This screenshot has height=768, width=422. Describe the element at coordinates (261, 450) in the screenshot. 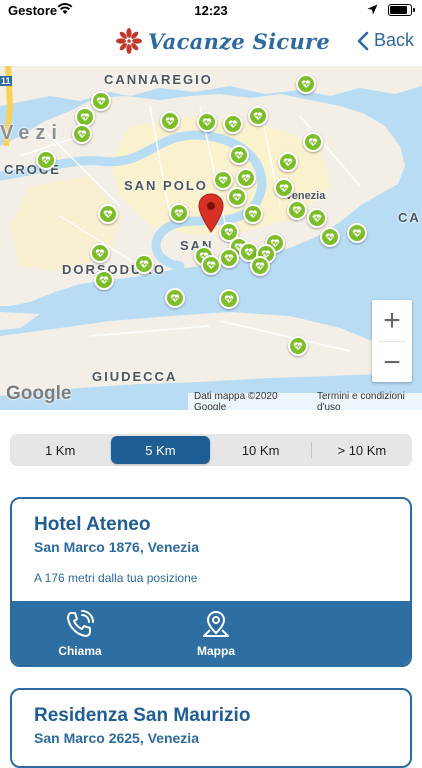

I see `segment-10km: 10 Km` at that location.